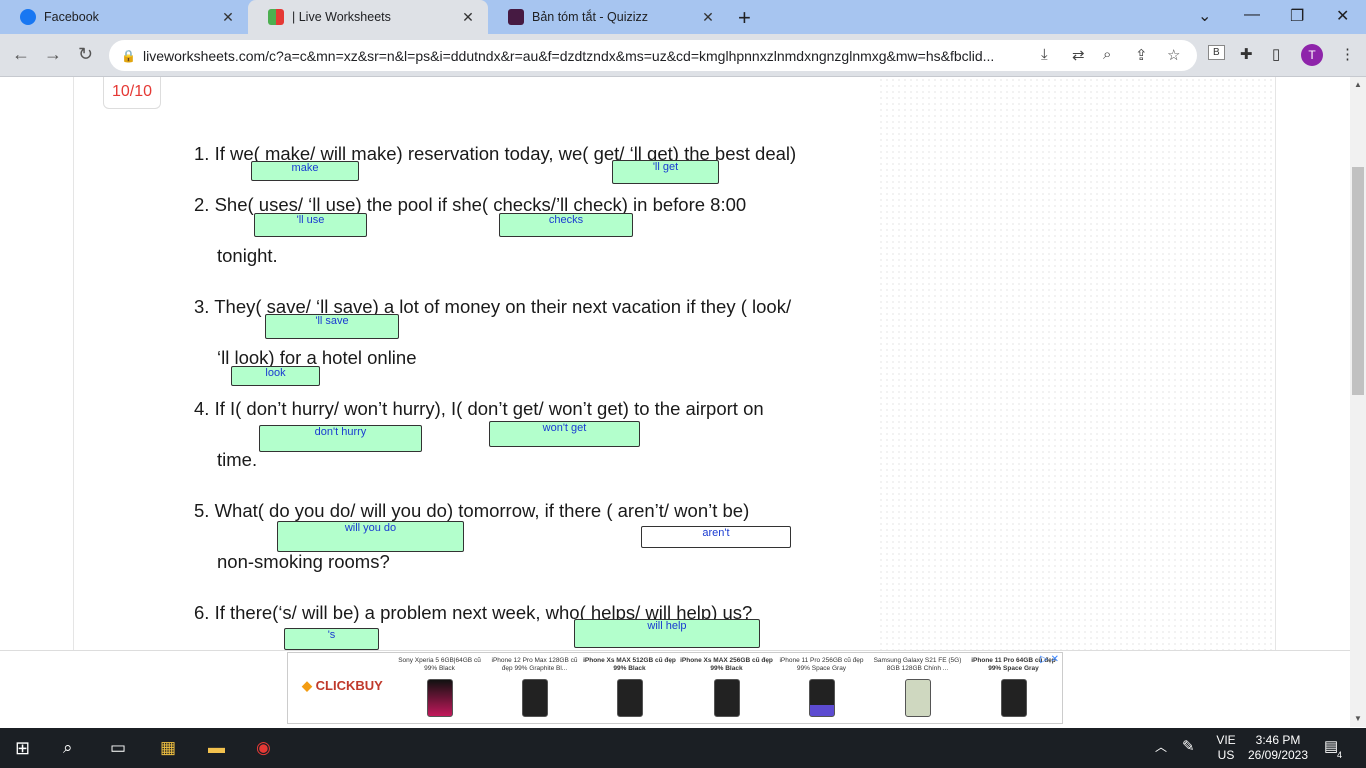 The image size is (1366, 768). I want to click on tab-title: Bản tóm tắt - Quizizz, so click(590, 17).